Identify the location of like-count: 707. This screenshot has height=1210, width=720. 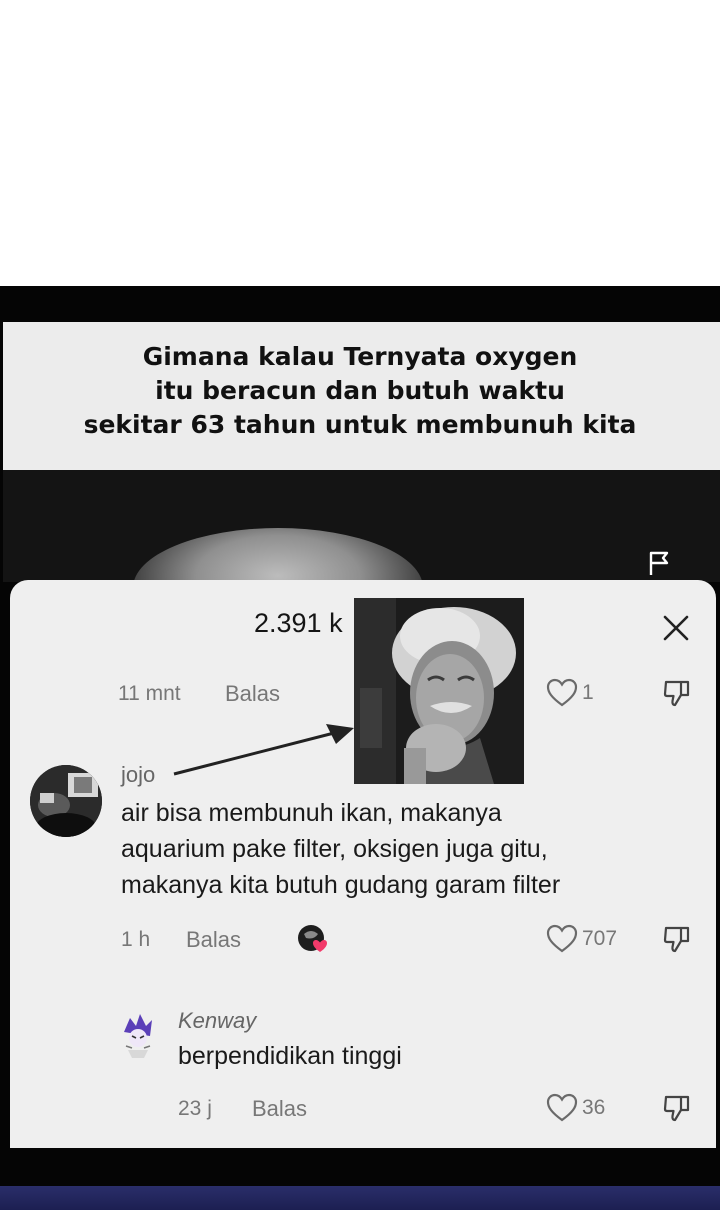
(600, 938).